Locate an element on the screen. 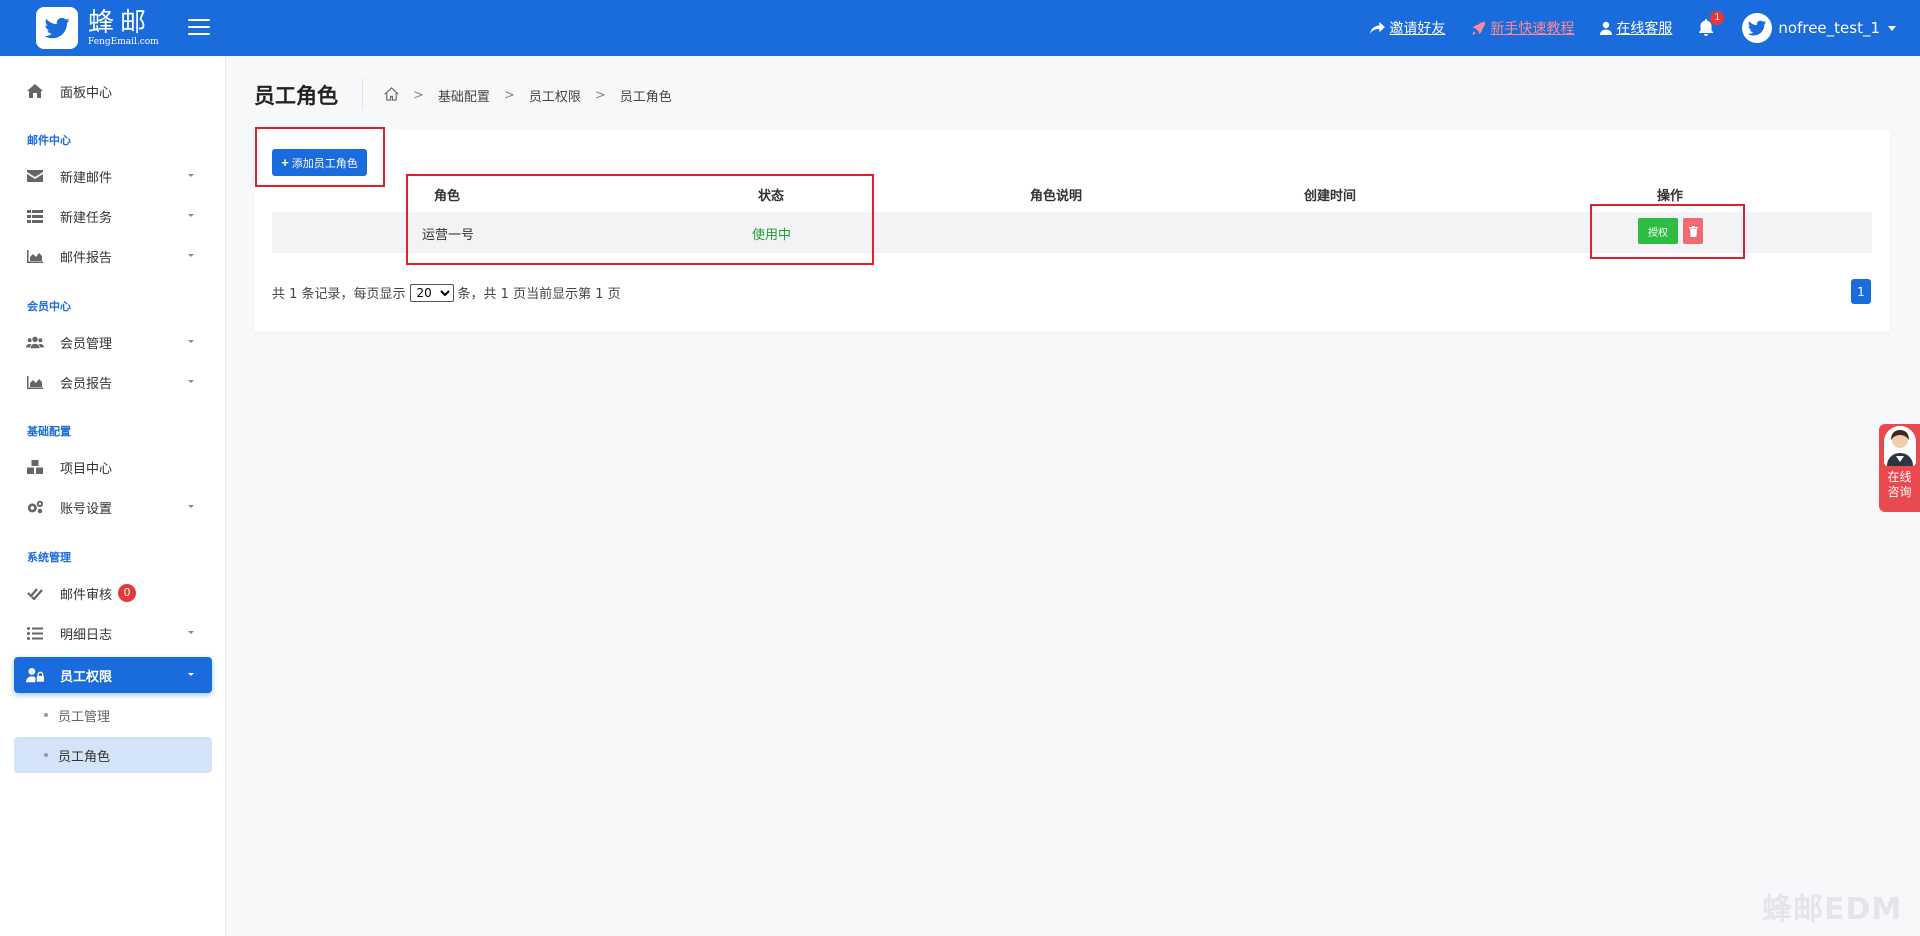 The image size is (1920, 936). column-header-created-time: 创建时间 is located at coordinates (1330, 196).